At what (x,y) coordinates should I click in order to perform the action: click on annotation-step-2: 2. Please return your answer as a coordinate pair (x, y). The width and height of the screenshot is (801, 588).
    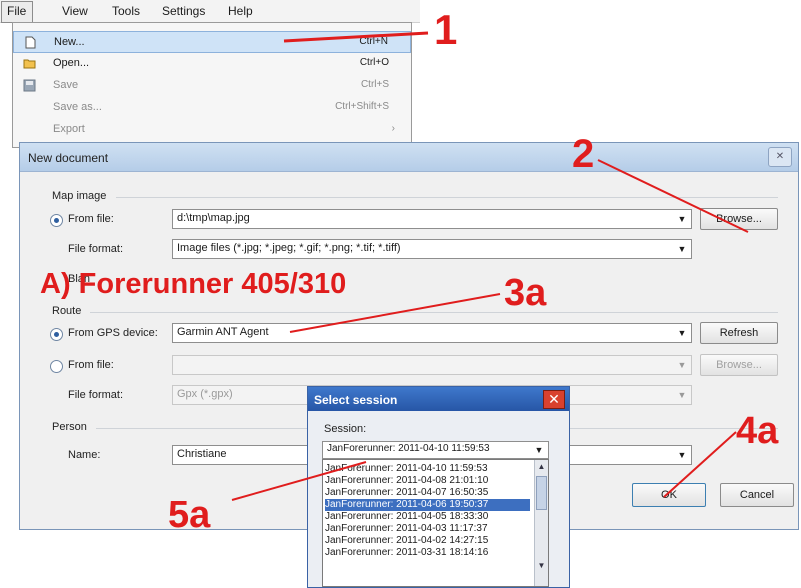
    Looking at the image, I should click on (583, 154).